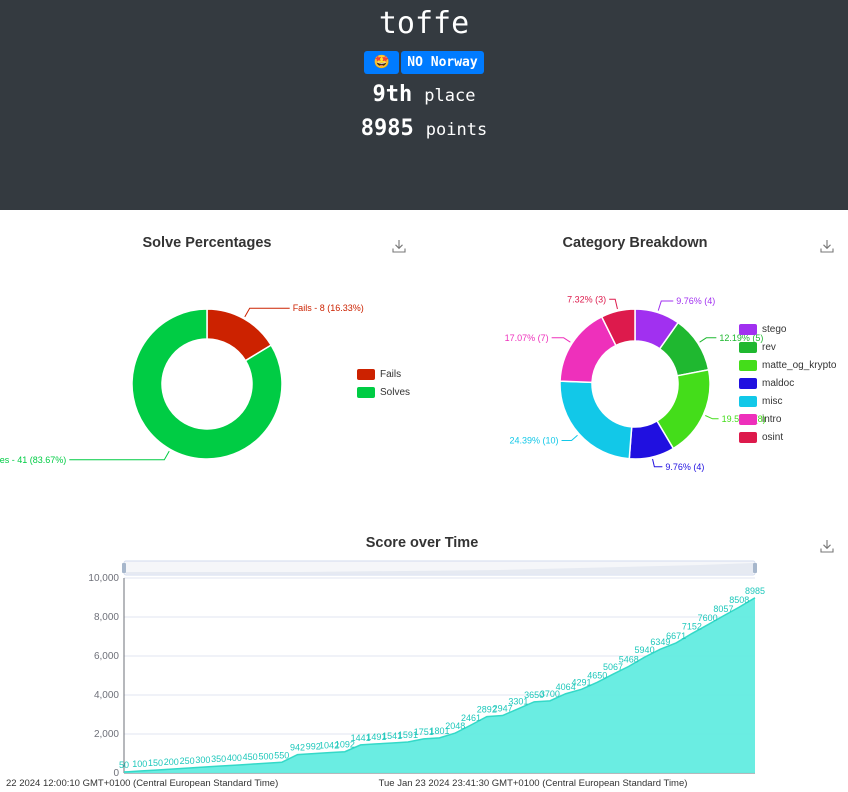  I want to click on y-tick-label: 6,000, so click(106, 656).